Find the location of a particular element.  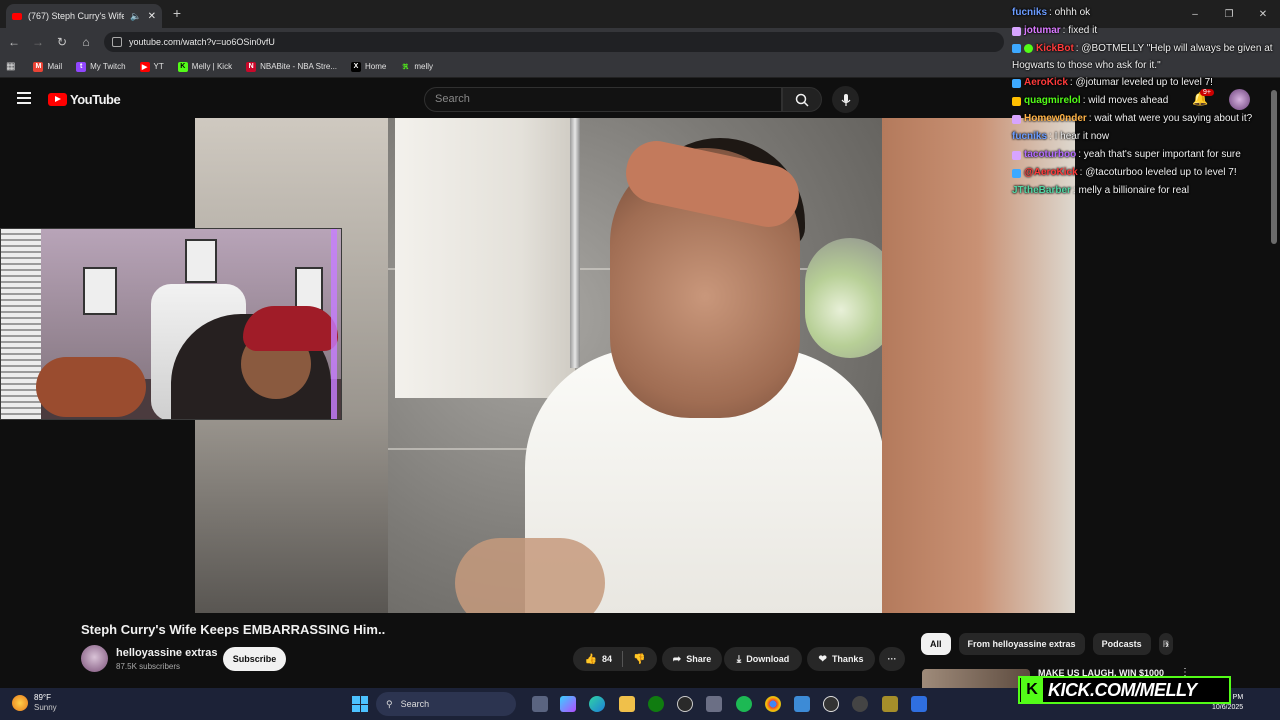

like-dislike-group: 👍 84 👎 is located at coordinates (615, 659).